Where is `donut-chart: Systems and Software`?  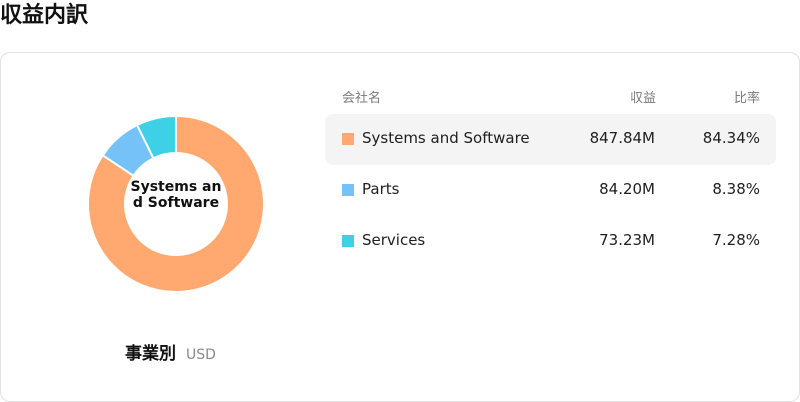 donut-chart: Systems and Software is located at coordinates (176, 204).